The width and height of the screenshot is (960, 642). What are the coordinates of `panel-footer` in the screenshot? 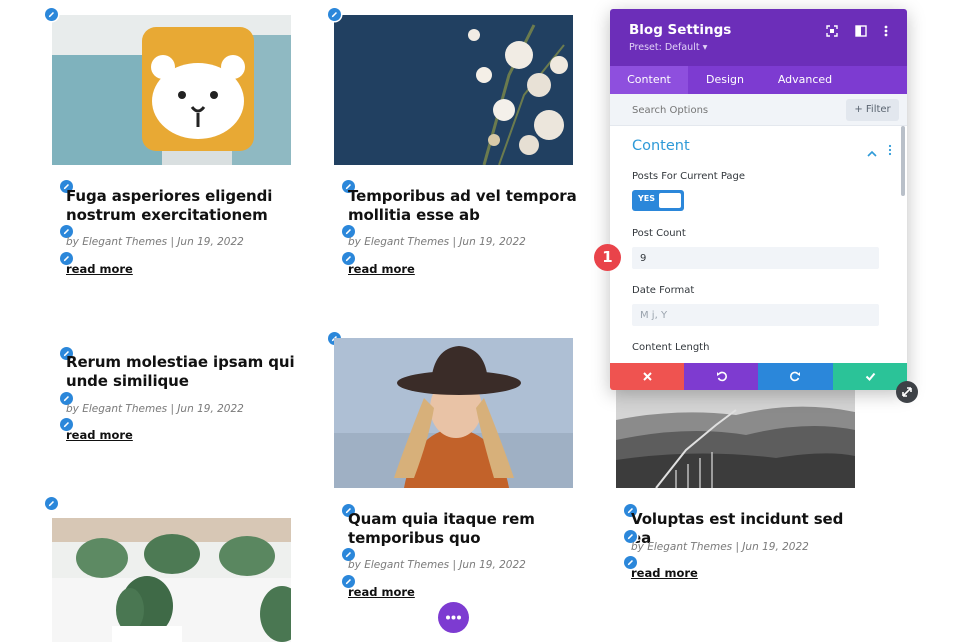 It's located at (758, 376).